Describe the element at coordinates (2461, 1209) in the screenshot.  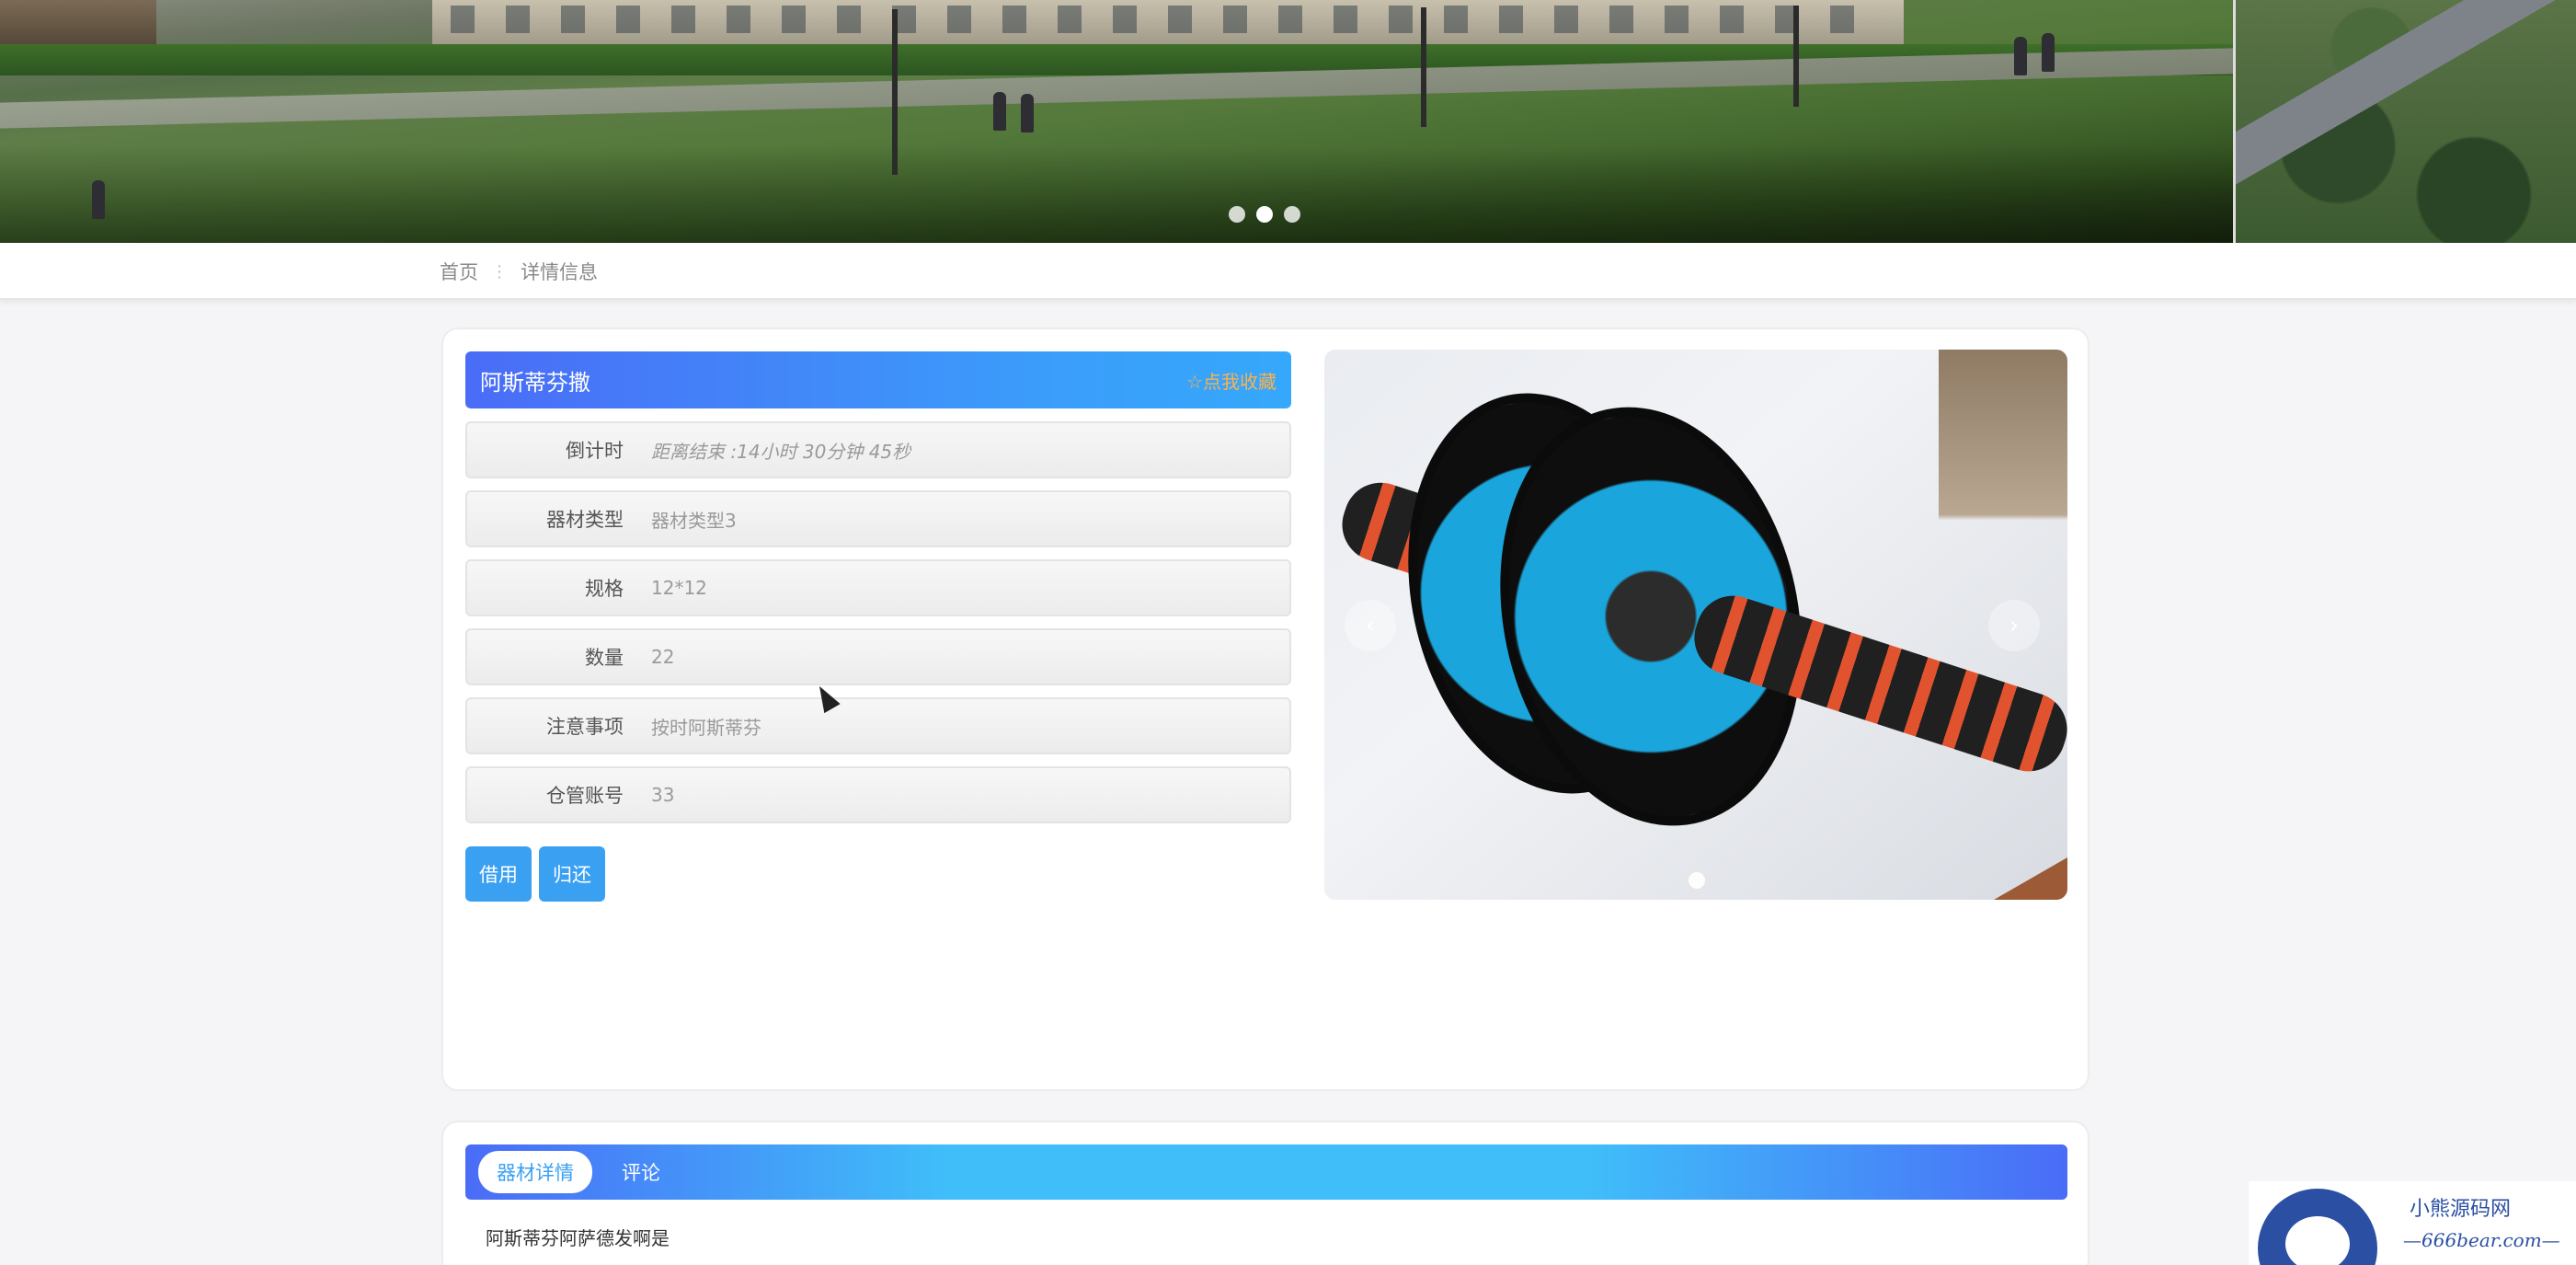
I see `watermark-title: 小熊源码网` at that location.